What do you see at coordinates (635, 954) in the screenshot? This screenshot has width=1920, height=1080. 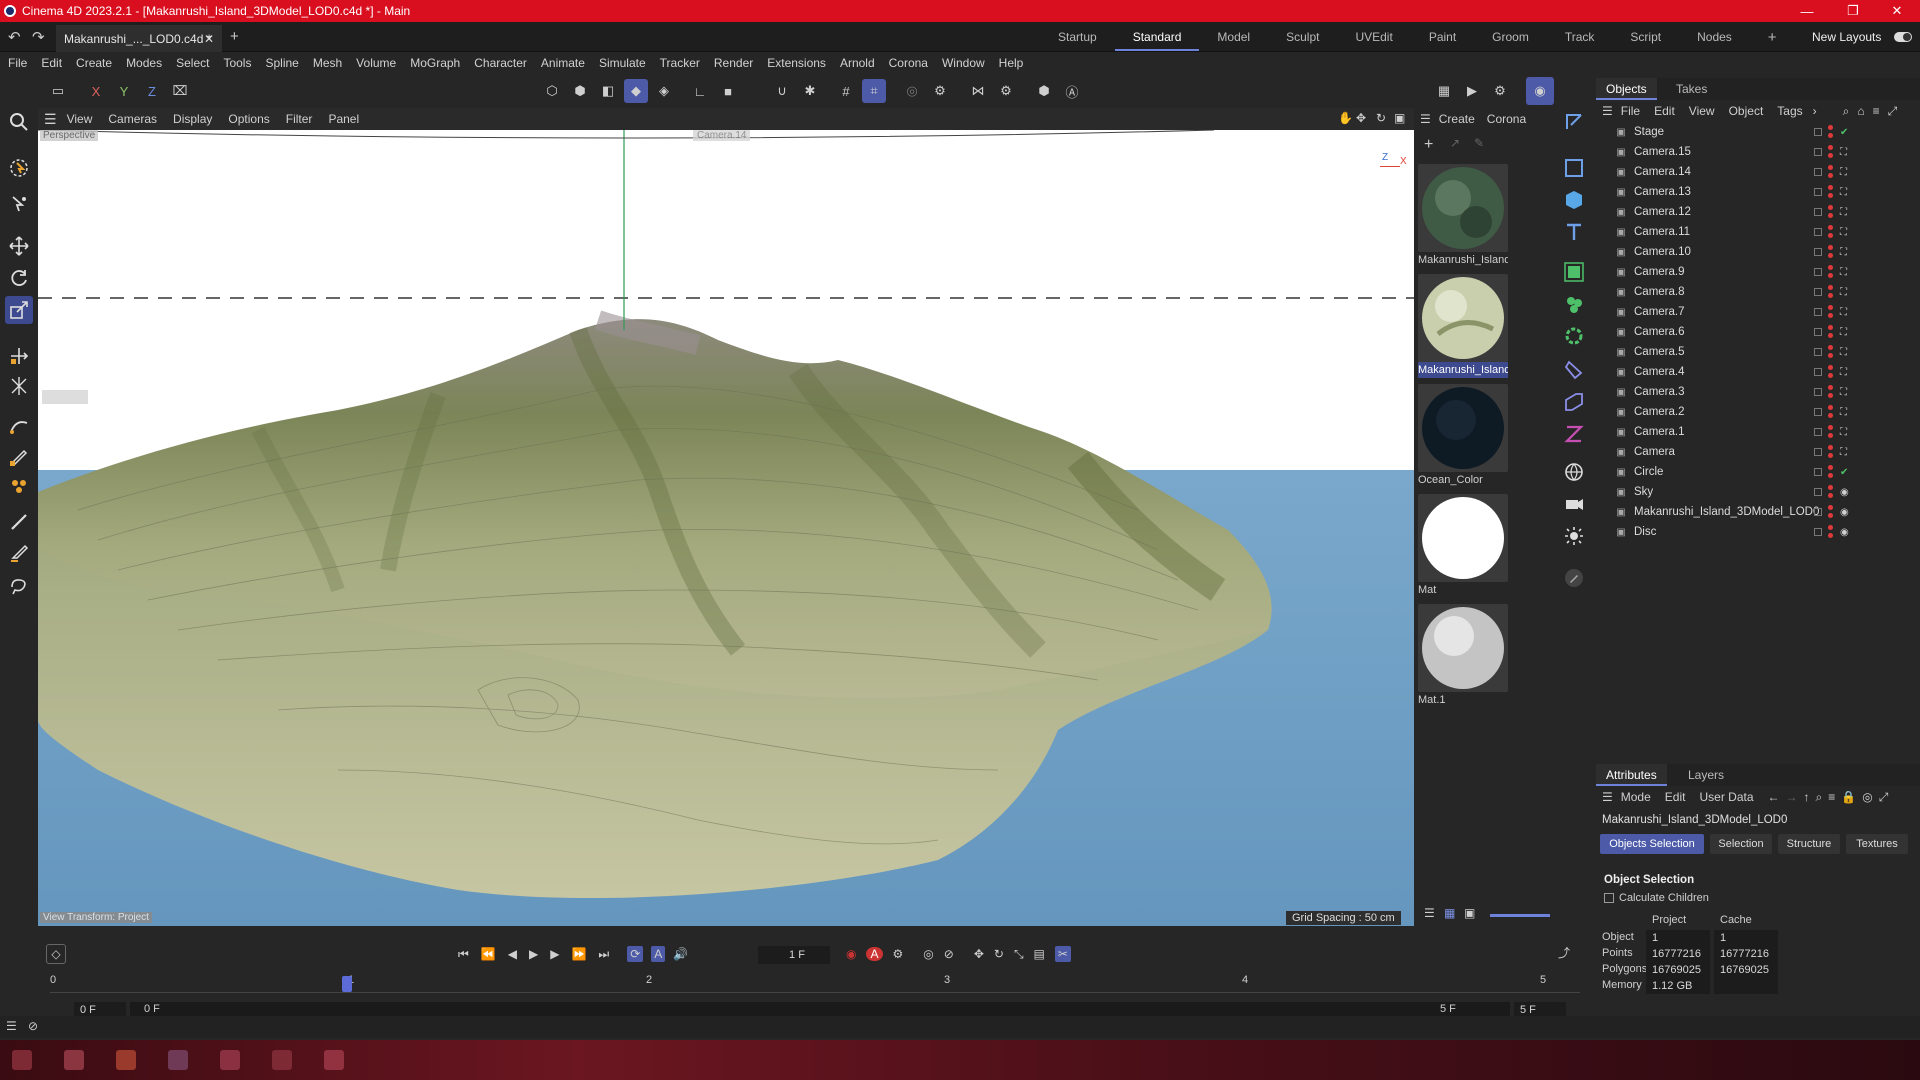 I see `loop-icon: ⟳` at bounding box center [635, 954].